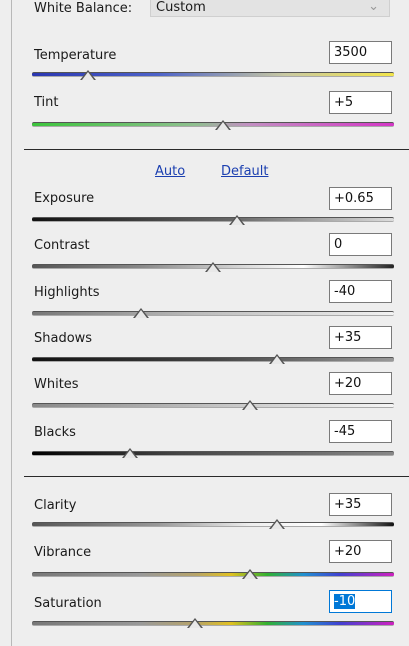 This screenshot has height=646, width=409. I want to click on blacks-field: -45, so click(360, 431).